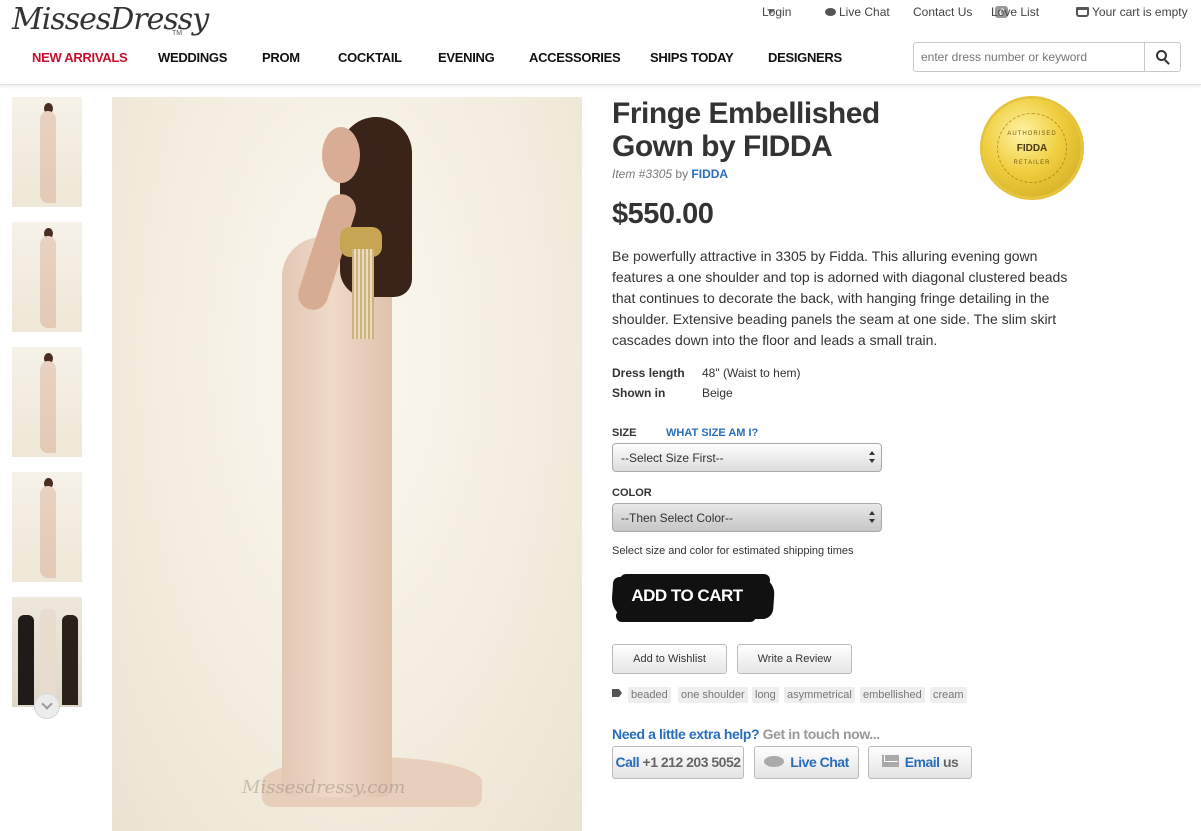  Describe the element at coordinates (648, 373) in the screenshot. I see `spec-label: Dress length` at that location.